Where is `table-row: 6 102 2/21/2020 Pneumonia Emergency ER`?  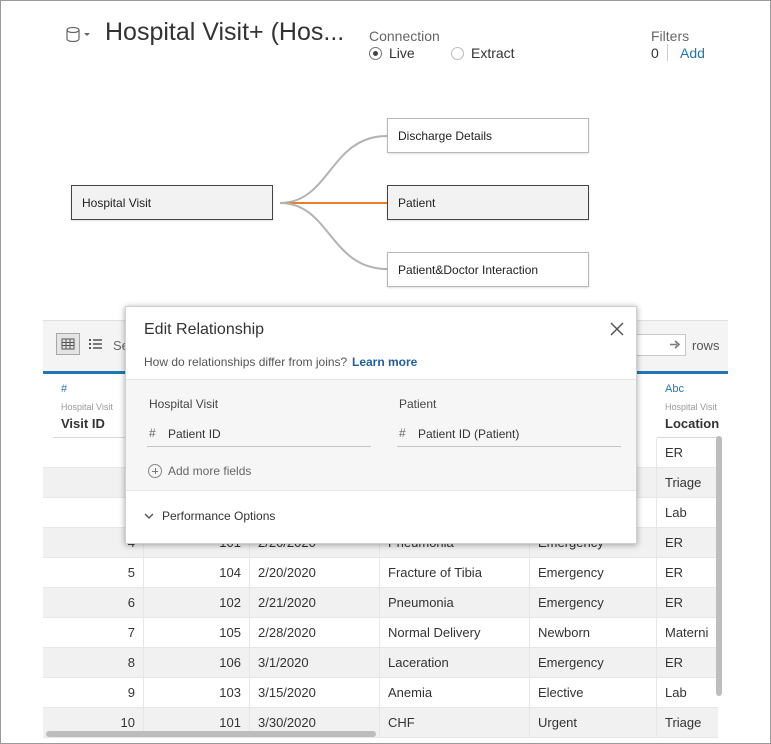 table-row: 6 102 2/21/2020 Pneumonia Emergency ER is located at coordinates (380, 603).